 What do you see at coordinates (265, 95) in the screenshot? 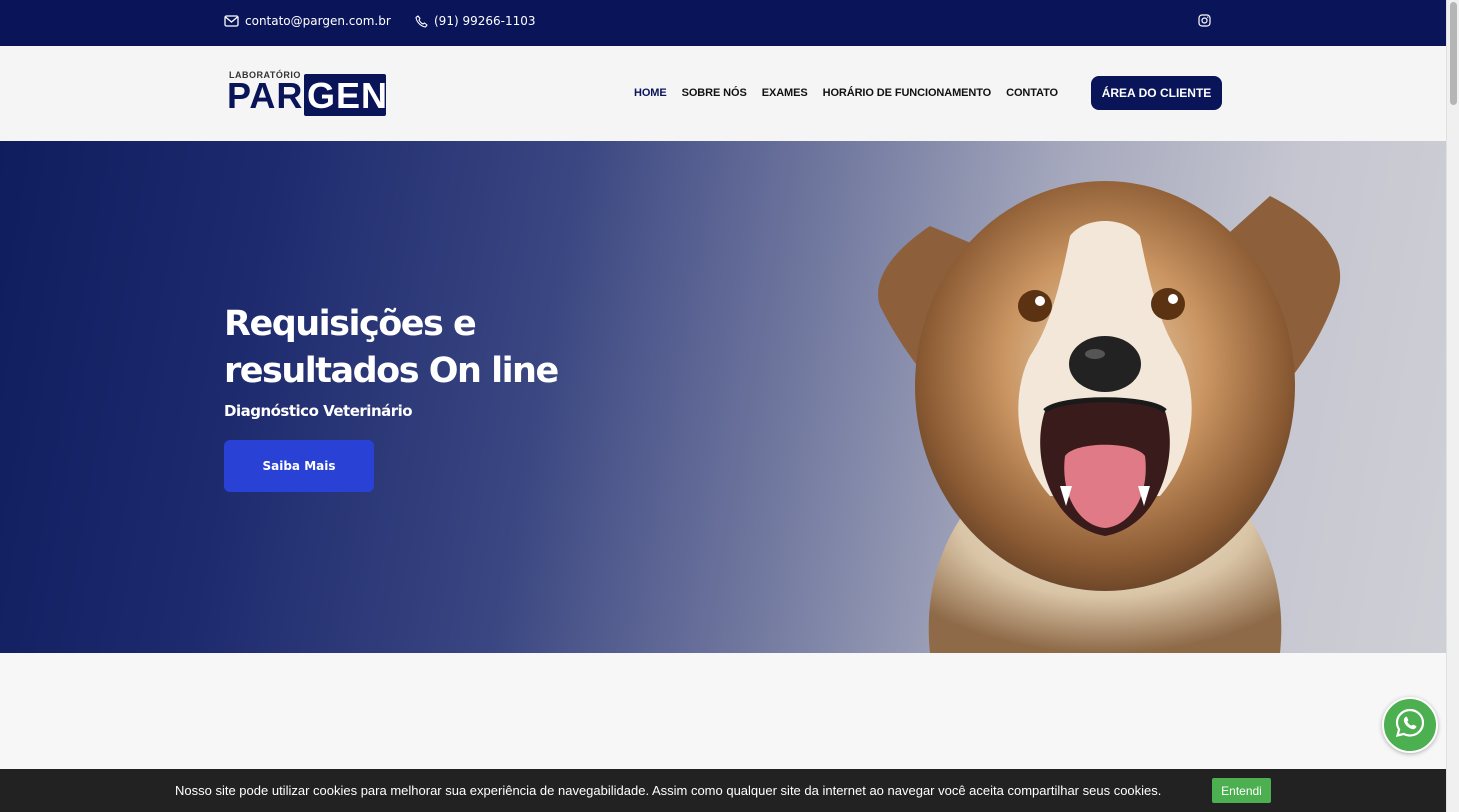
I see `logo-par-text: PAR` at bounding box center [265, 95].